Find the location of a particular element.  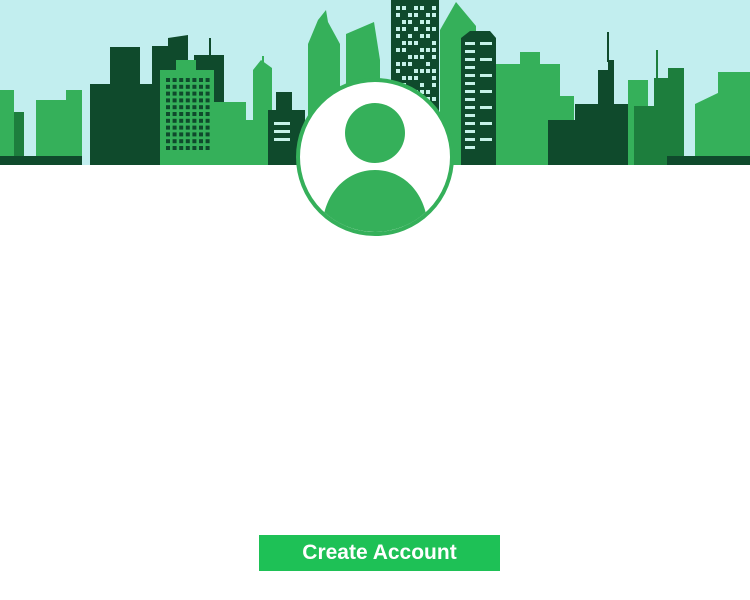

profile-avatar is located at coordinates (375, 157).